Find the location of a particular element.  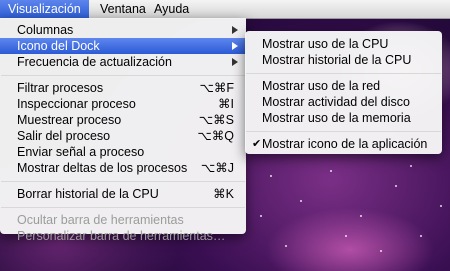

submenu-item-cpu-history: Mostrar historial de la CPU is located at coordinates (343, 60).